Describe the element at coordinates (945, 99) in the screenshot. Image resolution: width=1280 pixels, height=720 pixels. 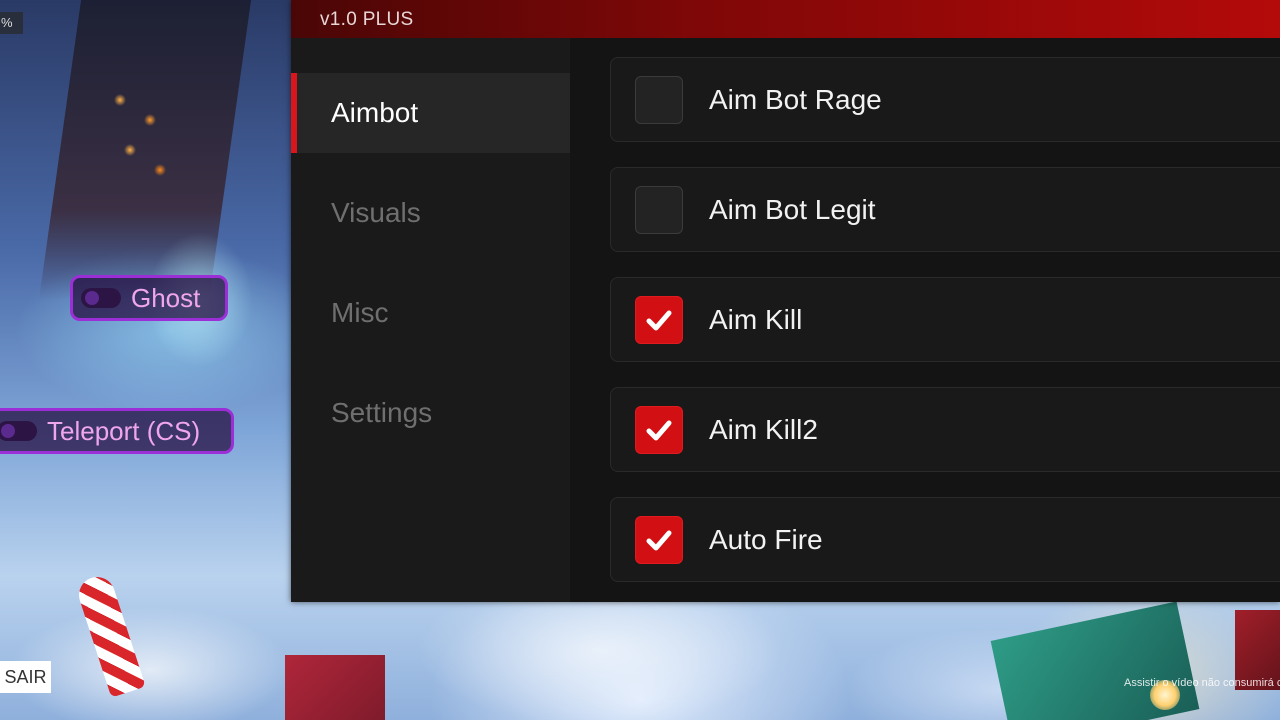
I see `option-aim-bot-rage: Aim Bot Rage` at that location.